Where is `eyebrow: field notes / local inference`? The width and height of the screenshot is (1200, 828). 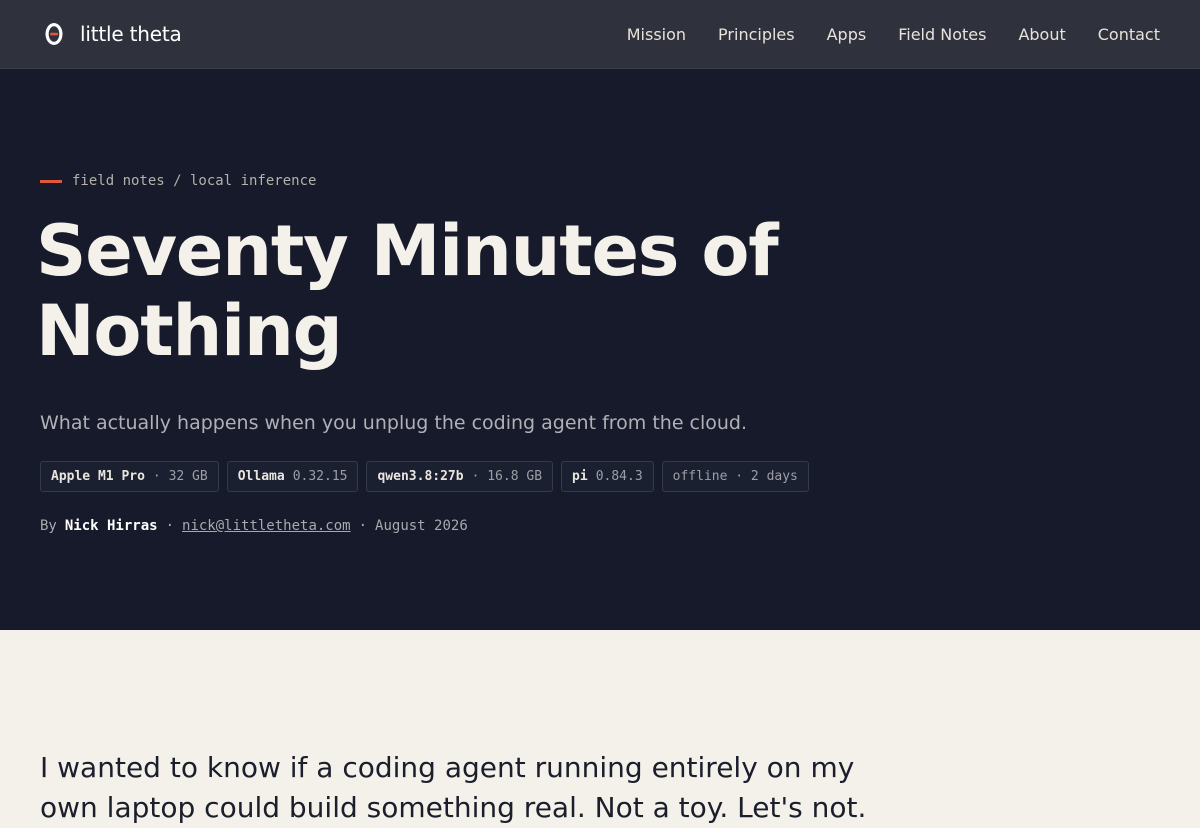
eyebrow: field notes / local inference is located at coordinates (178, 181).